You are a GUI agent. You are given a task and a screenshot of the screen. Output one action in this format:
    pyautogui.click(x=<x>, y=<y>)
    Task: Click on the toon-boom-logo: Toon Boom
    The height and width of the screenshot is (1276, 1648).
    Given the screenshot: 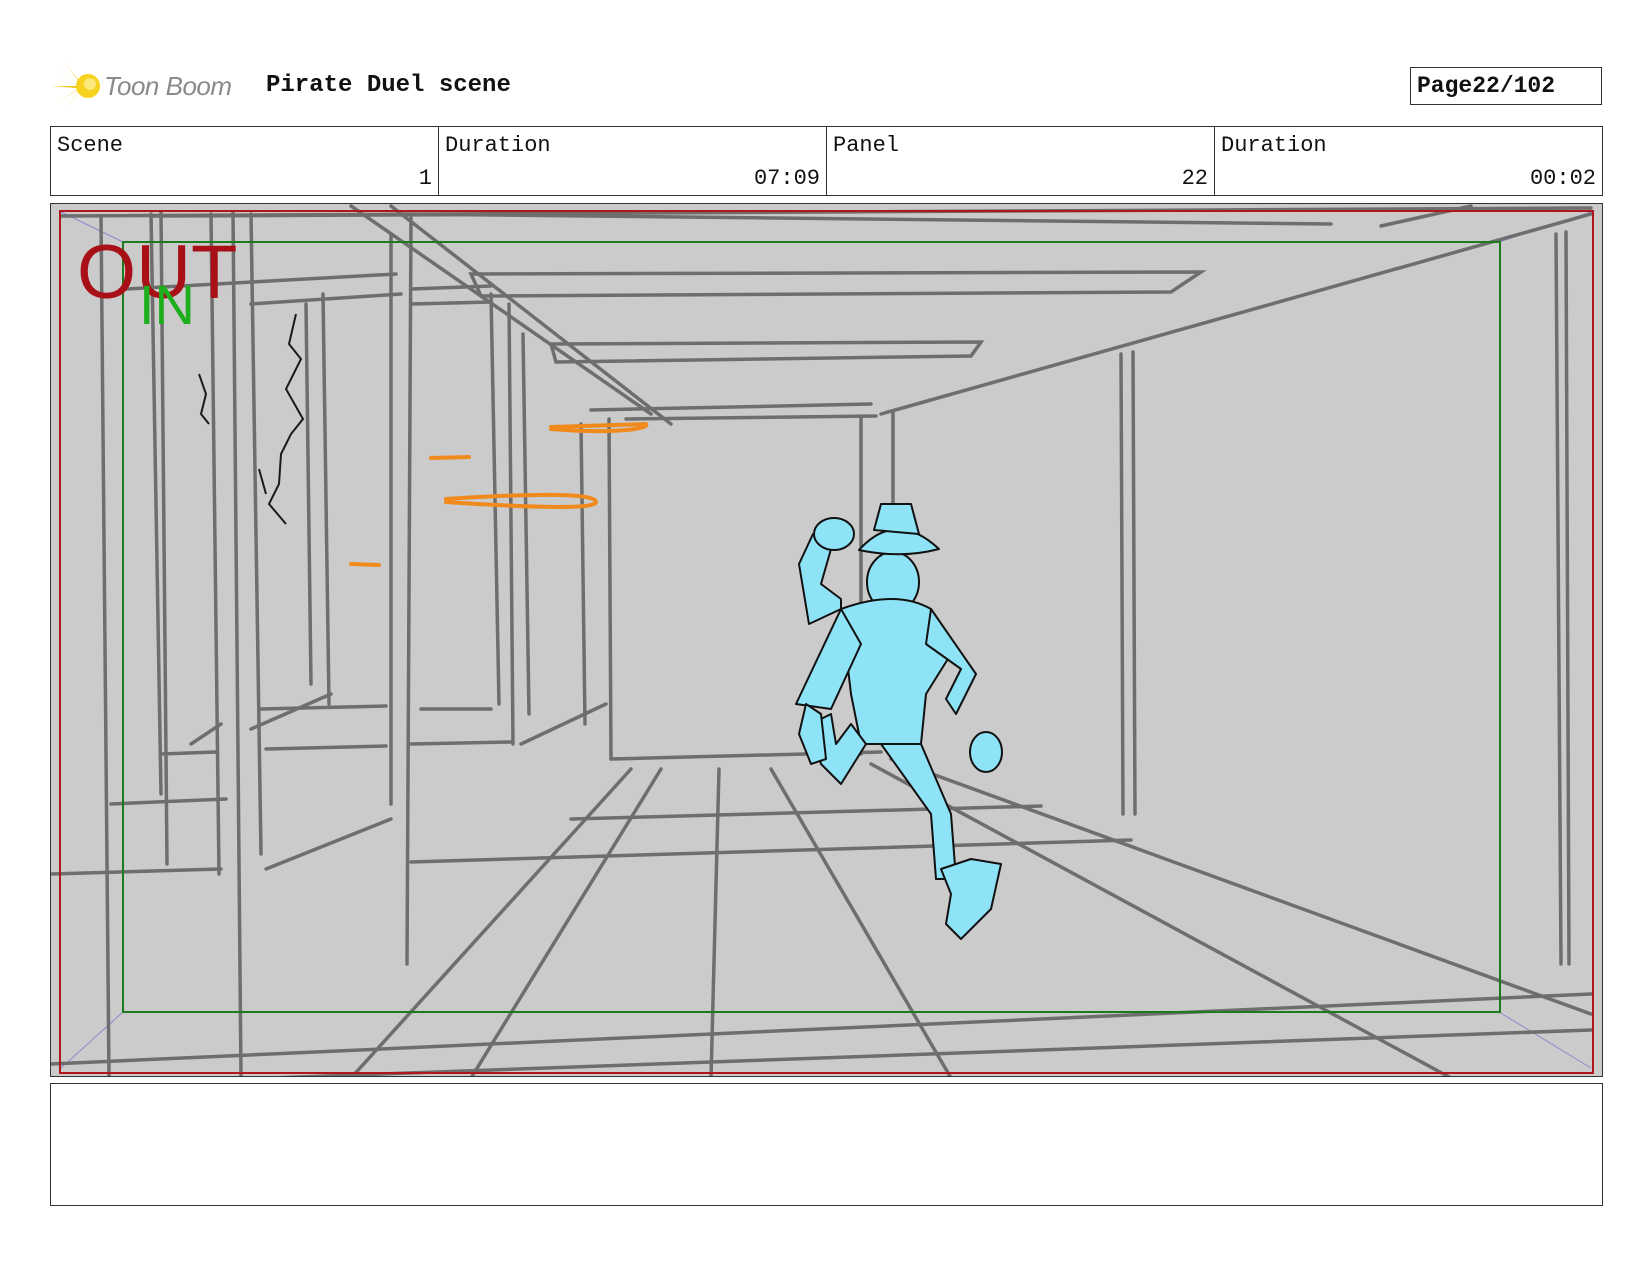 What is the action you would take?
    pyautogui.click(x=142, y=86)
    